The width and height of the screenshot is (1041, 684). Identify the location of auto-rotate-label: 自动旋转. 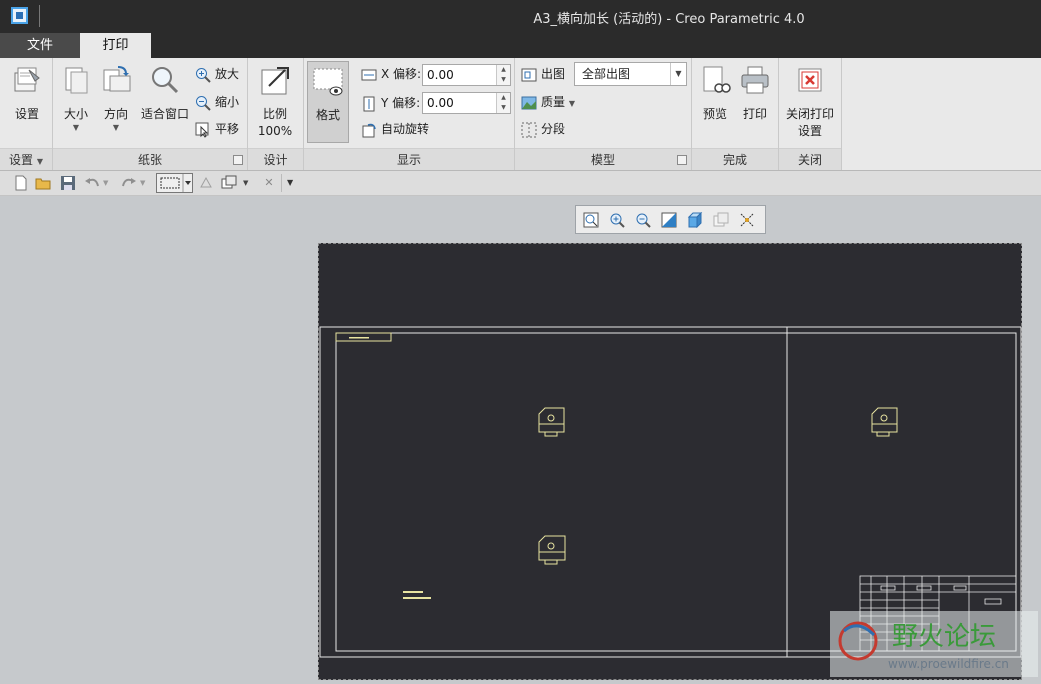
(405, 129).